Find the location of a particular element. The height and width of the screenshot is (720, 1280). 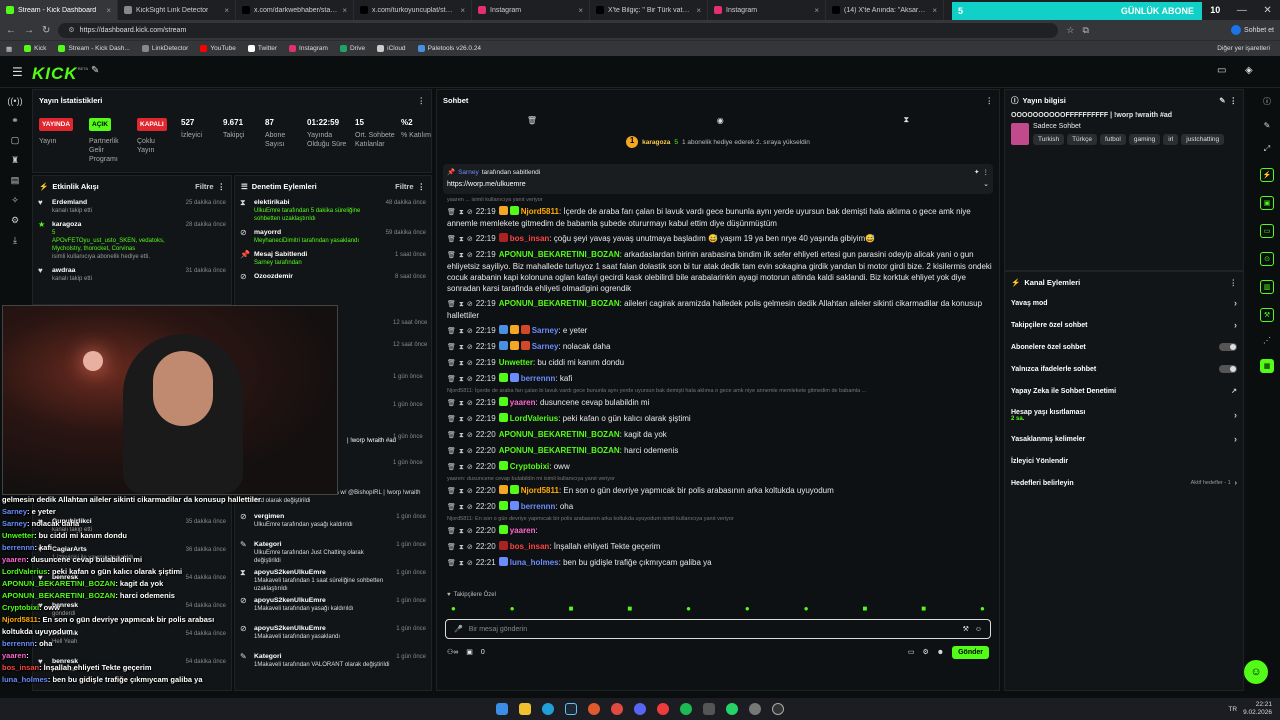

channel-action-item: Abonelere özel sohbet is located at coordinates (1124, 347).